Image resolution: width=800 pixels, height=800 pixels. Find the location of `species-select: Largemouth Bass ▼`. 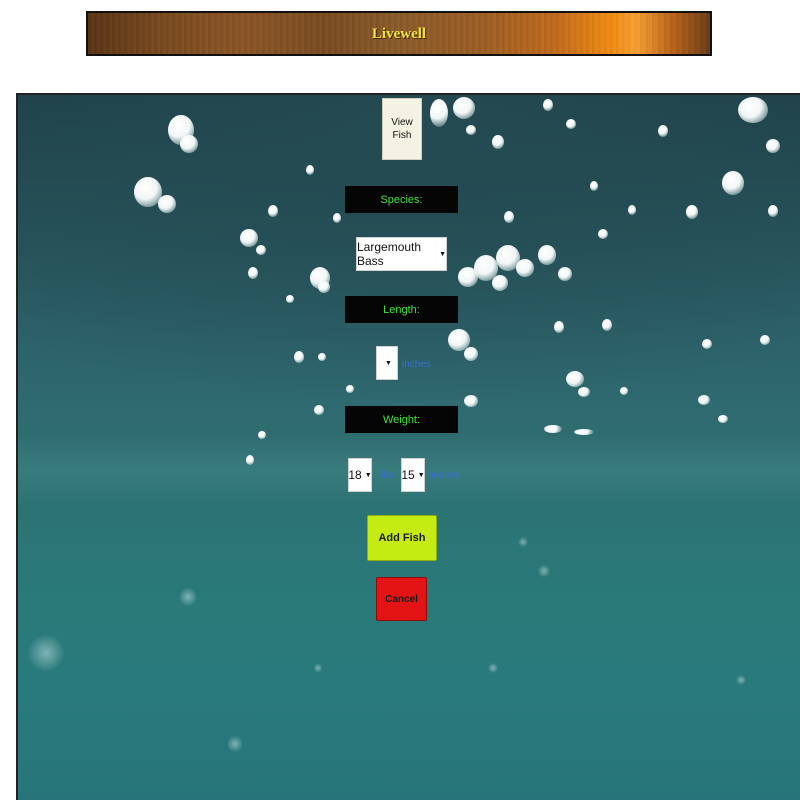

species-select: Largemouth Bass ▼ is located at coordinates (401, 254).